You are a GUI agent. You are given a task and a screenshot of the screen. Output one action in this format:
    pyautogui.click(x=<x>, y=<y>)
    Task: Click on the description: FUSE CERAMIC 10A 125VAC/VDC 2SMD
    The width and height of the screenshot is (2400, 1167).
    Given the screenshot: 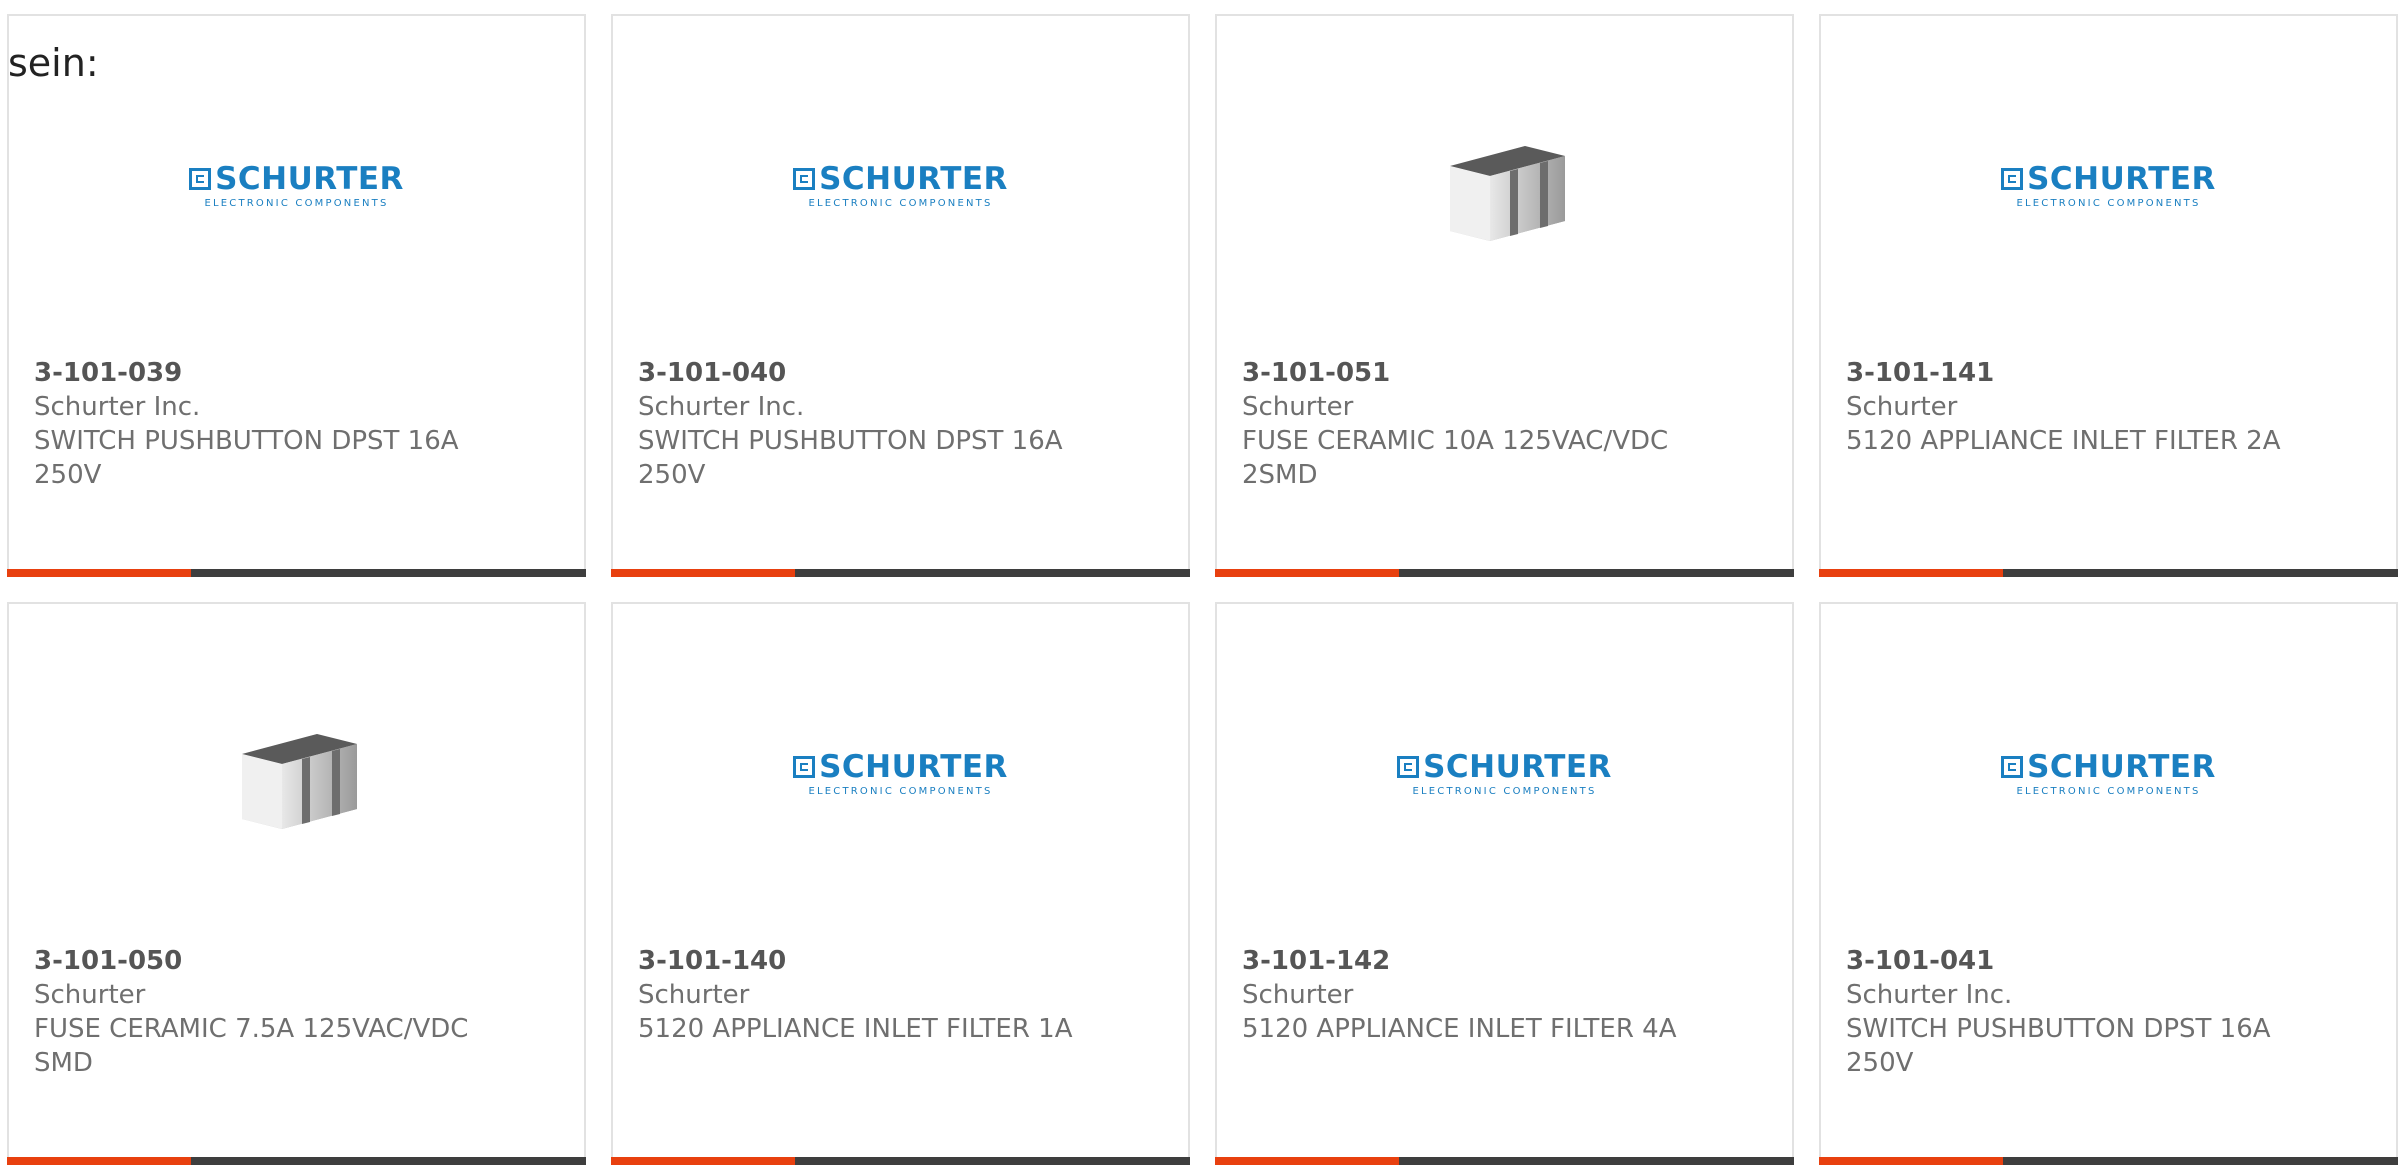 What is the action you would take?
    pyautogui.click(x=1455, y=458)
    